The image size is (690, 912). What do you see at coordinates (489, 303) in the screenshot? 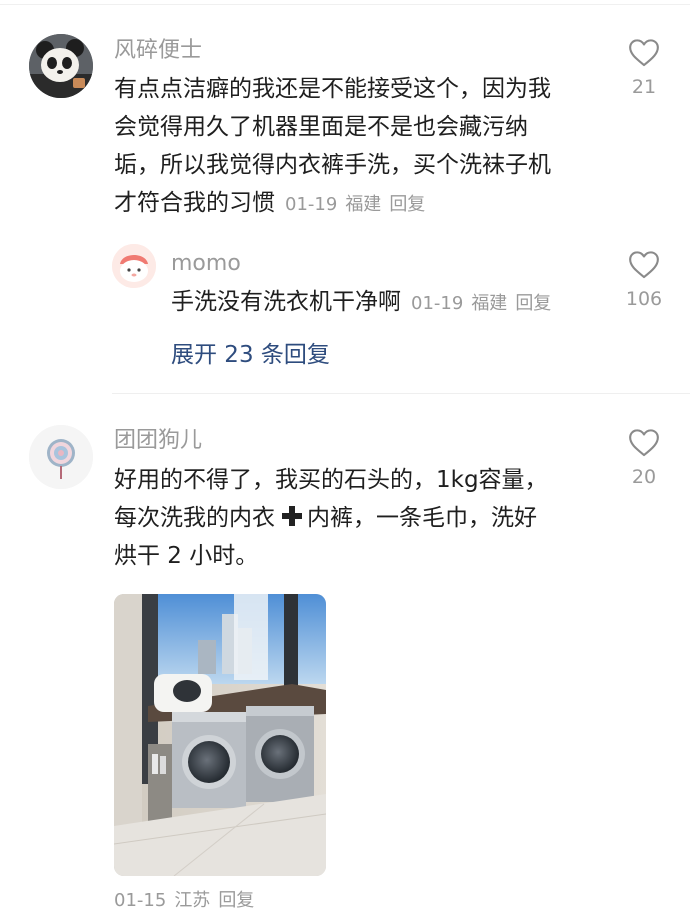
I see `reply-location: 福建` at bounding box center [489, 303].